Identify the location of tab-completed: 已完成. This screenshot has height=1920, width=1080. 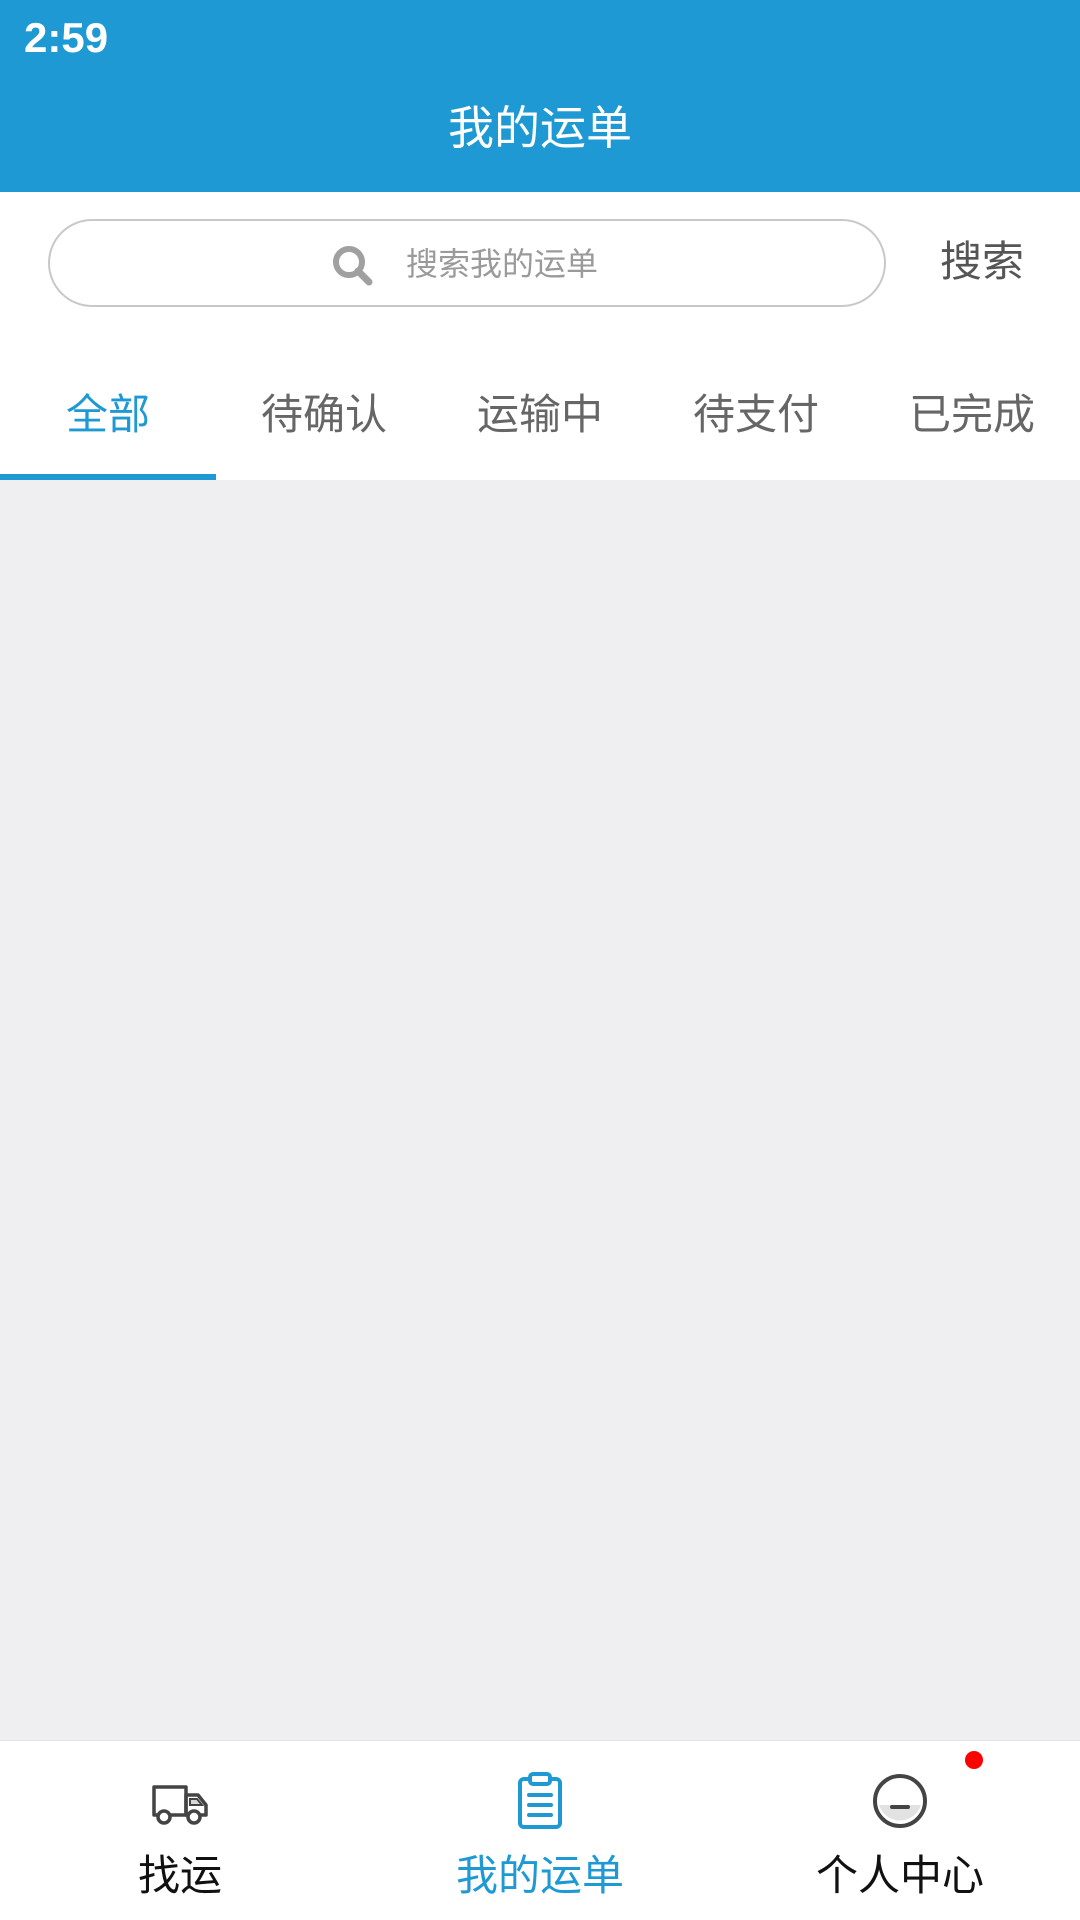
(972, 411).